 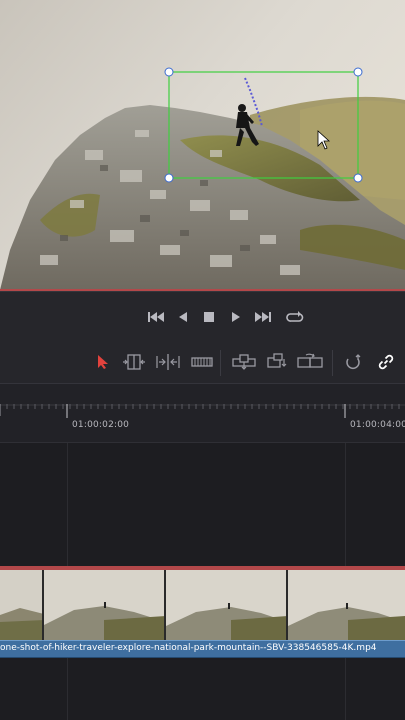 I want to click on selection-tool-button, so click(x=103, y=362).